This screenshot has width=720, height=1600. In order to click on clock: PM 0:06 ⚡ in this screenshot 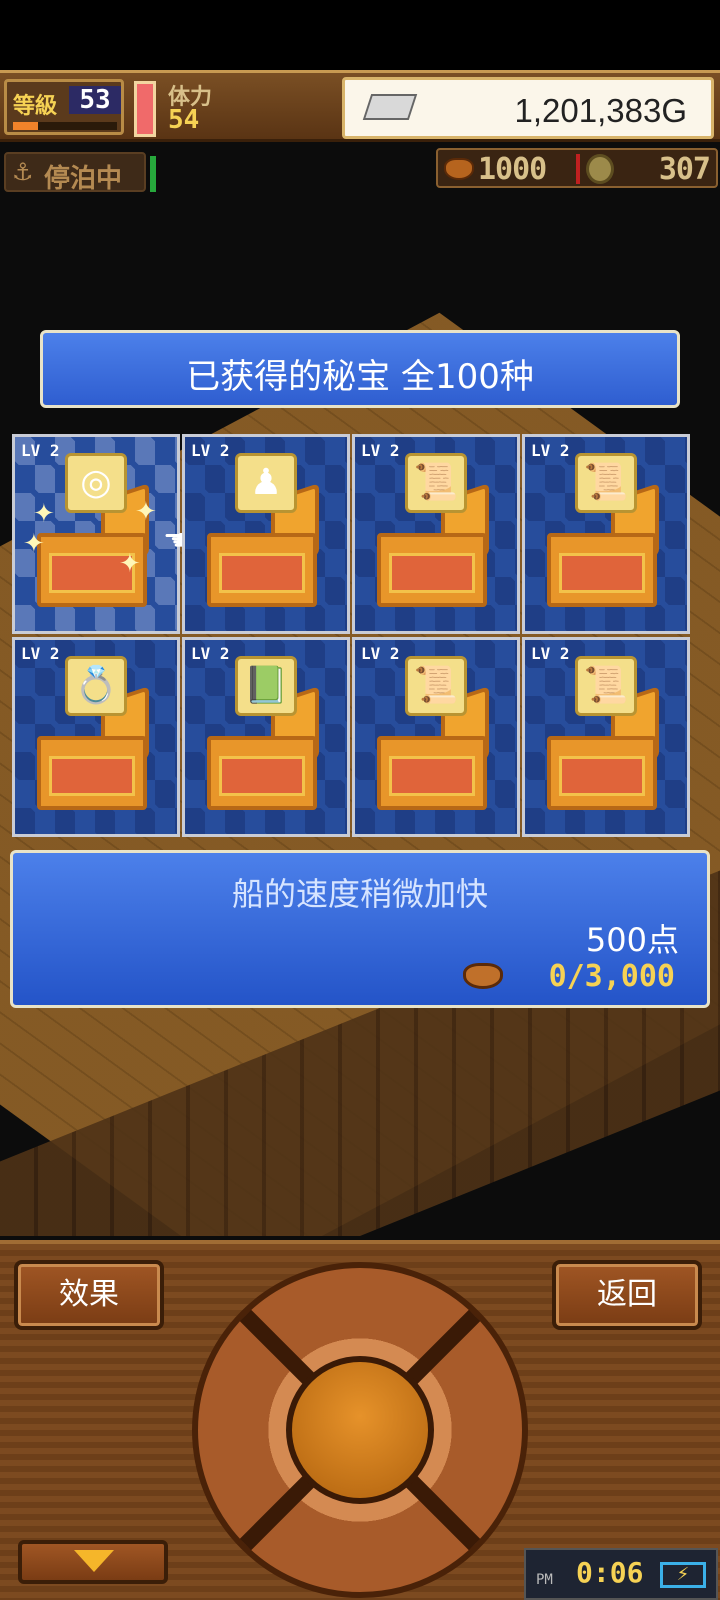, I will do `click(621, 1574)`.